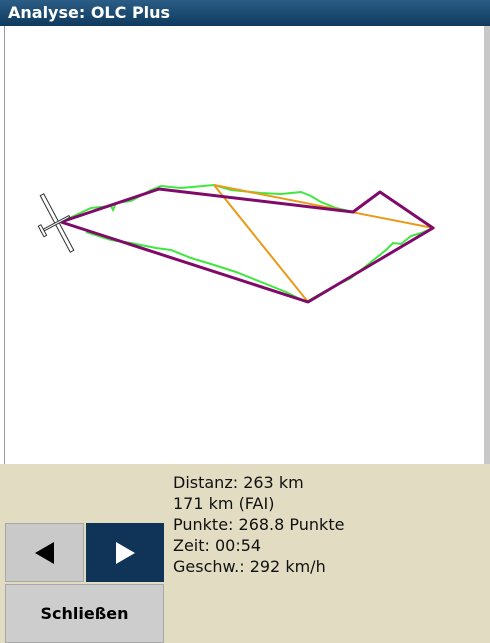 The image size is (490, 643). What do you see at coordinates (487, 245) in the screenshot?
I see `right-edge` at bounding box center [487, 245].